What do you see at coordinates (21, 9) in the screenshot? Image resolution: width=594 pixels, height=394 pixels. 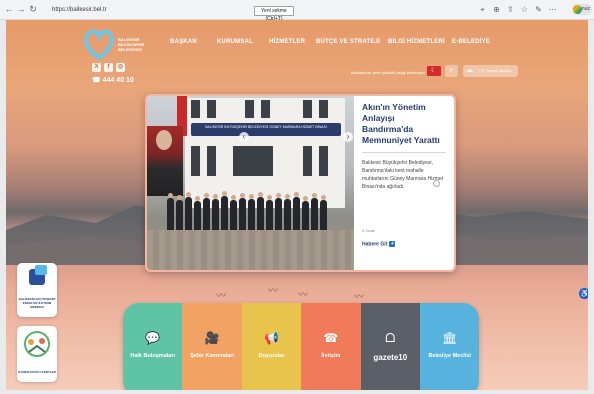 I see `forward-icon: →` at bounding box center [21, 9].